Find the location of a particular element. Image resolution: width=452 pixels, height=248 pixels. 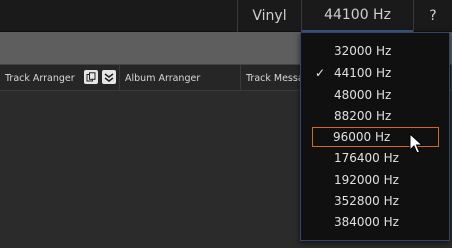

sample-rate-label: 44100 Hz is located at coordinates (357, 15).